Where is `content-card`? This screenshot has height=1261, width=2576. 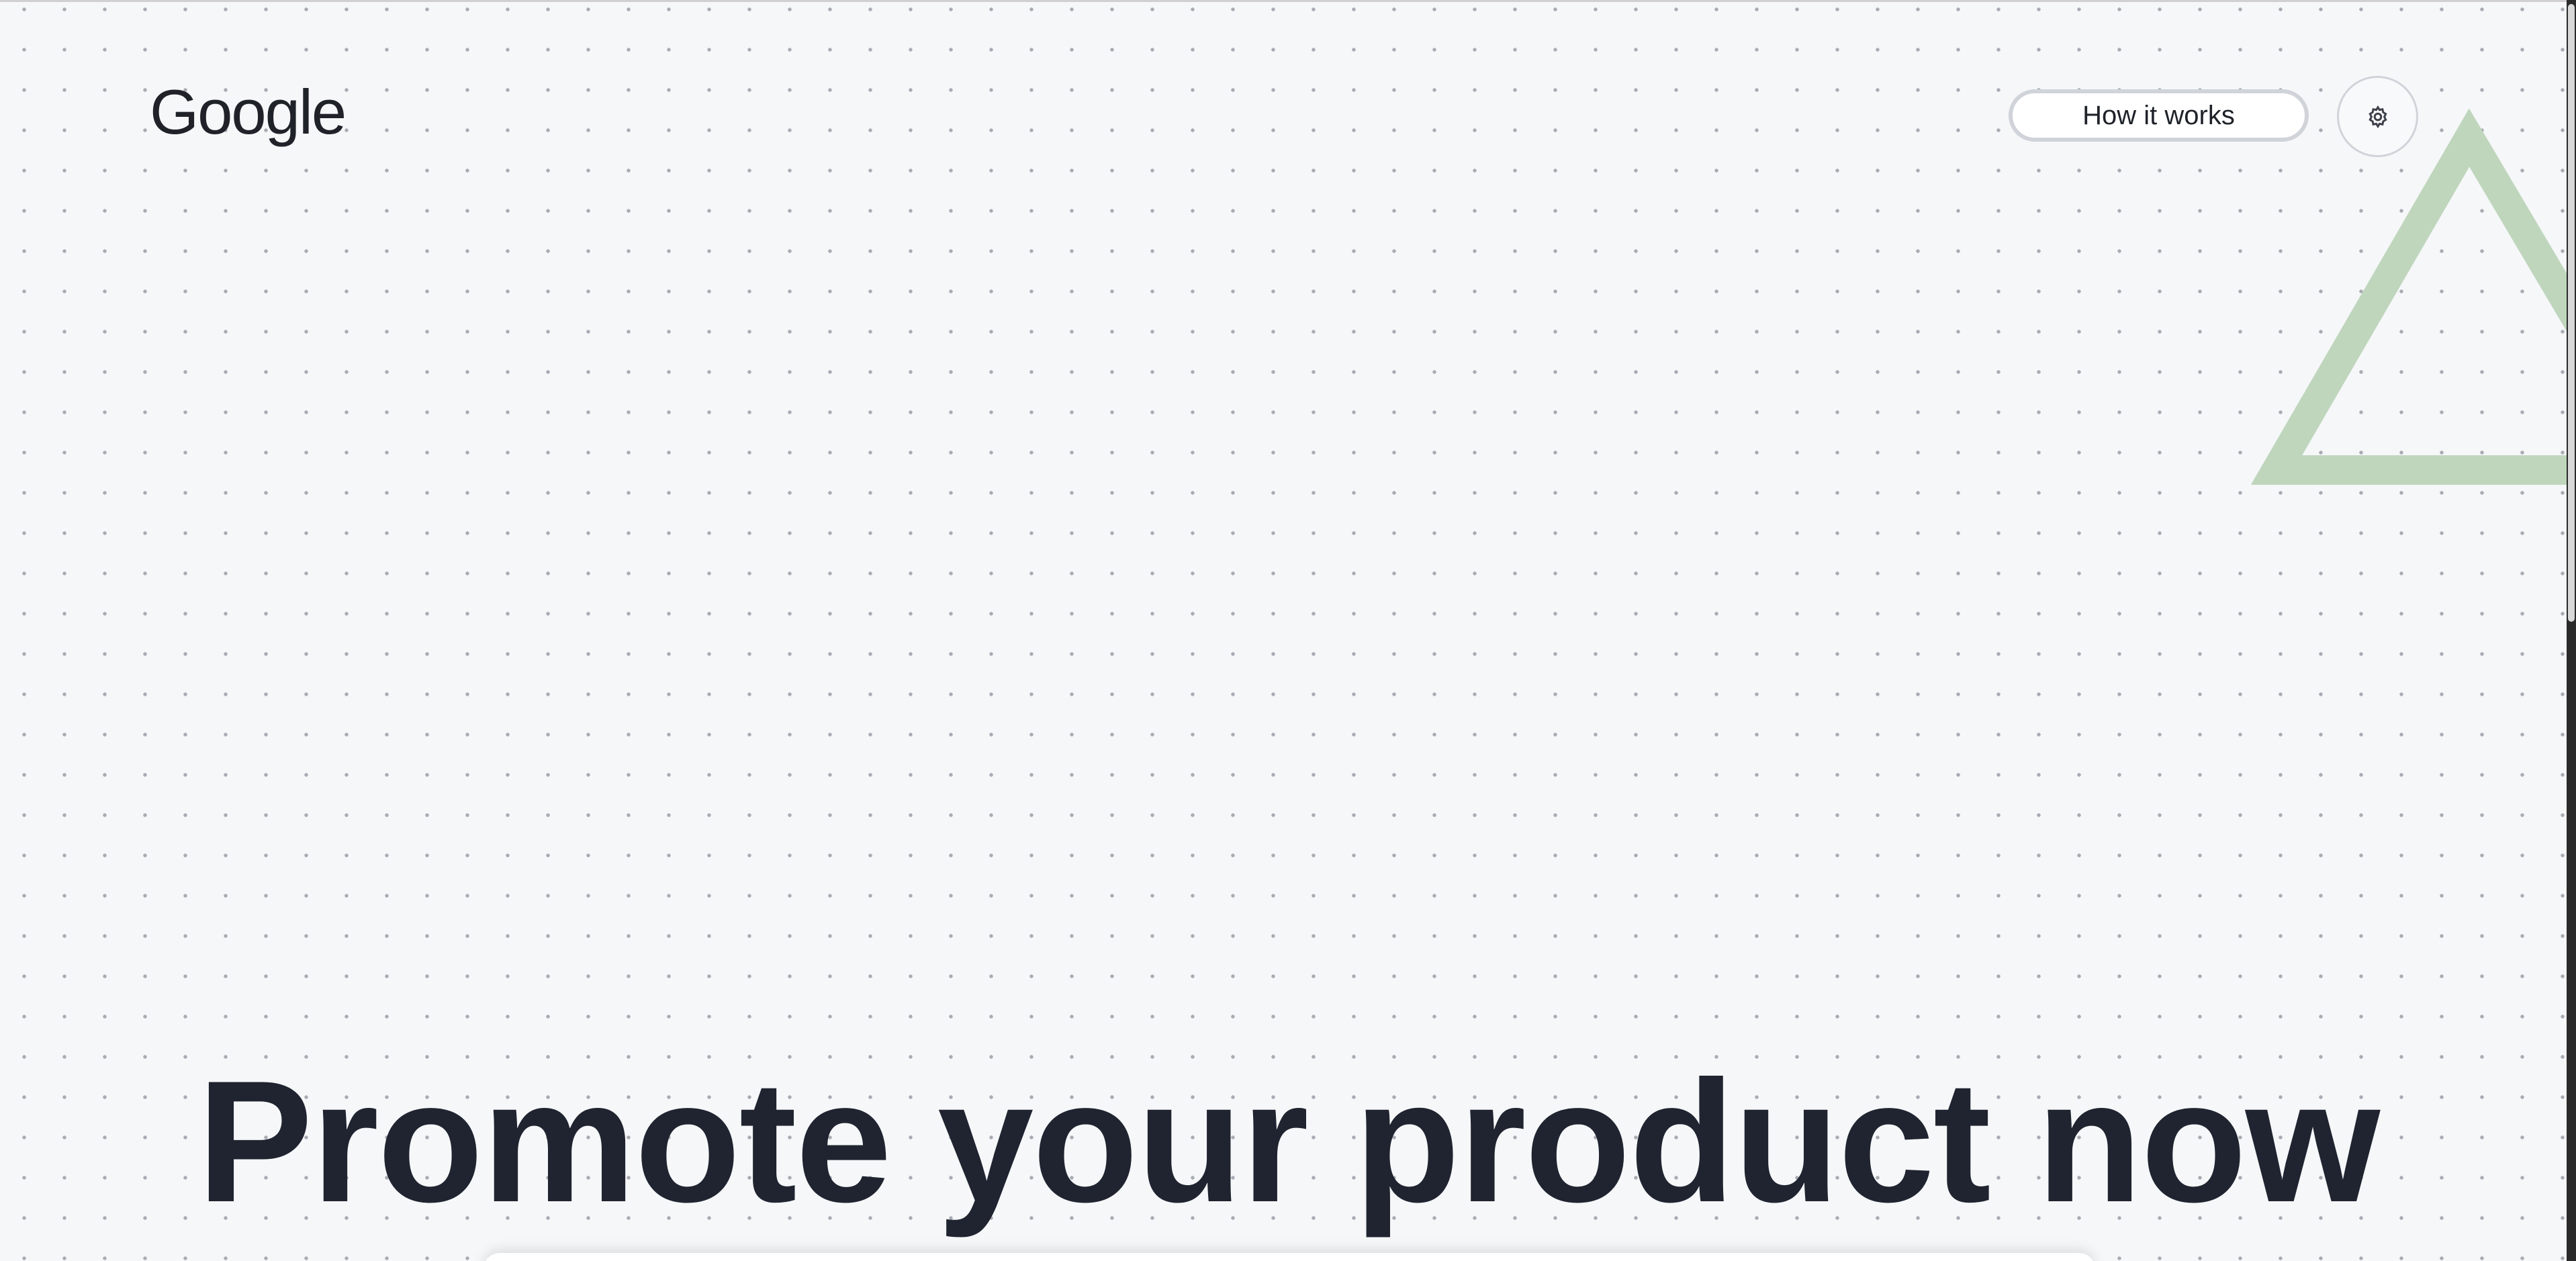
content-card is located at coordinates (1289, 1257).